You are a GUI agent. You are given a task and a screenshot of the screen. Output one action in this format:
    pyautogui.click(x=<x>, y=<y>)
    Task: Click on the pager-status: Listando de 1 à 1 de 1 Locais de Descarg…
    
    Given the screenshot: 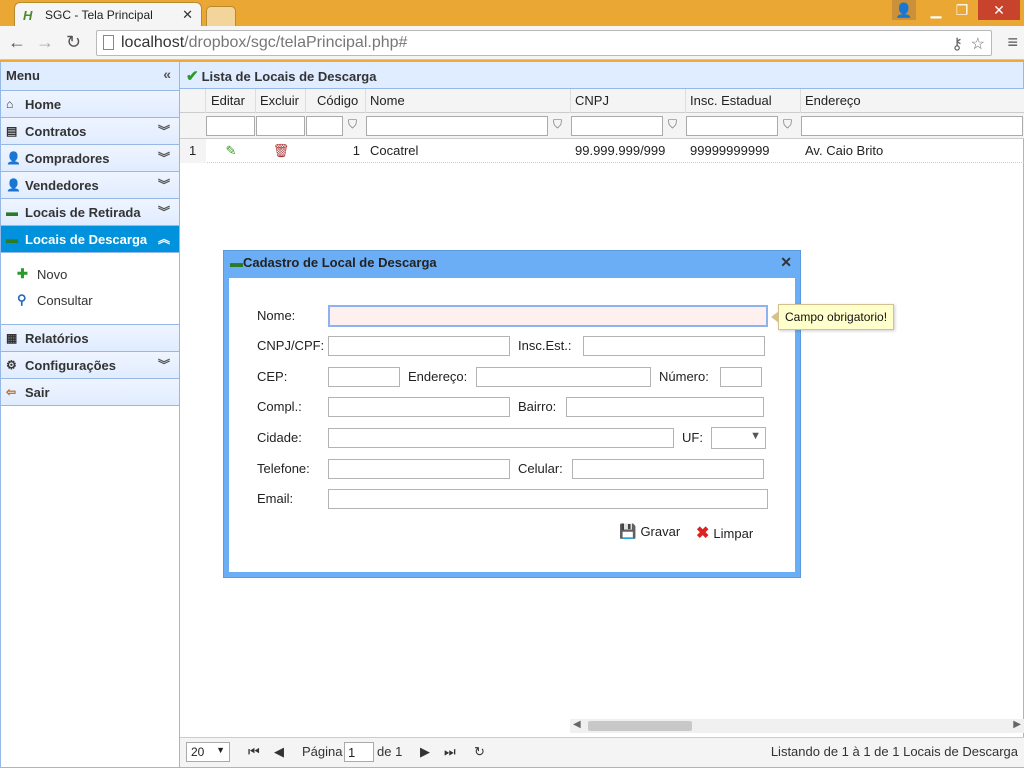 What is the action you would take?
    pyautogui.click(x=894, y=751)
    